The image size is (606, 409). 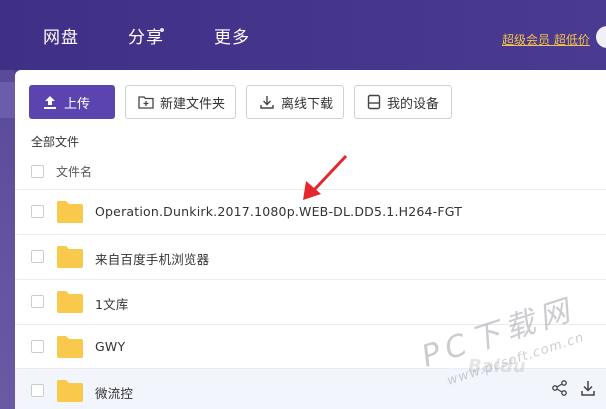 I want to click on table-row: 微流控, so click(x=310, y=388).